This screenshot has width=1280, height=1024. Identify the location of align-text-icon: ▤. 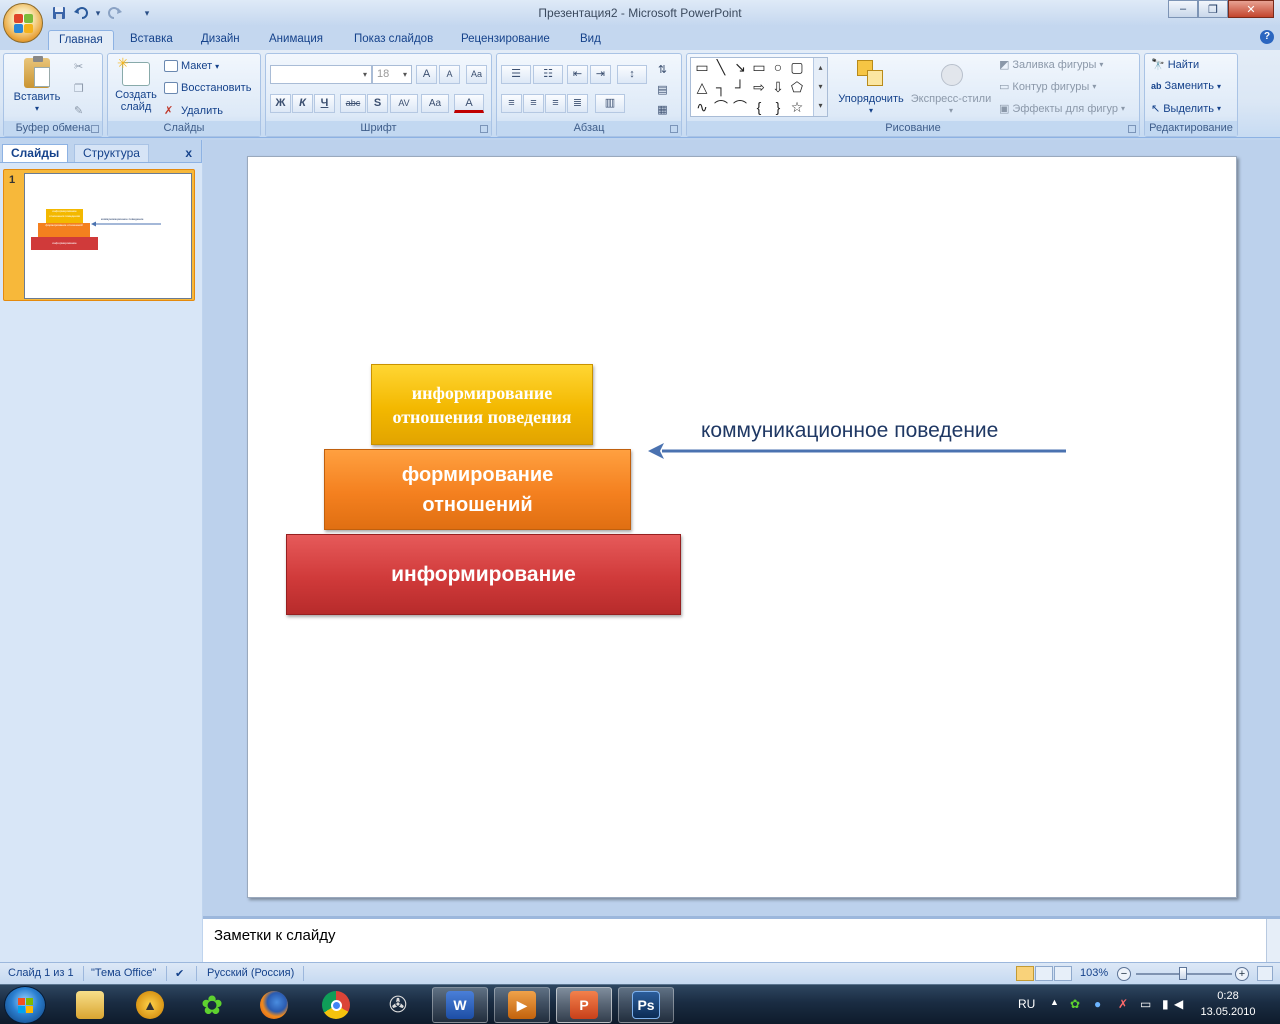
(662, 91).